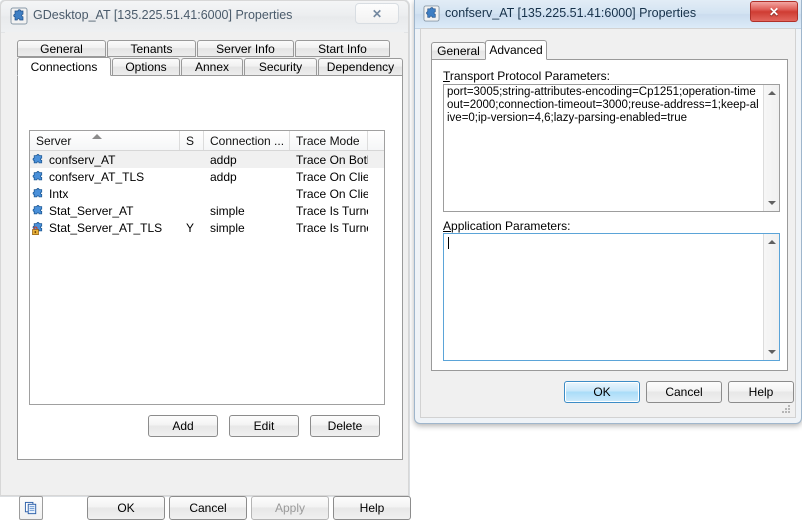  Describe the element at coordinates (97, 176) in the screenshot. I see `cell-server-name: confserv_AT_TLS` at that location.